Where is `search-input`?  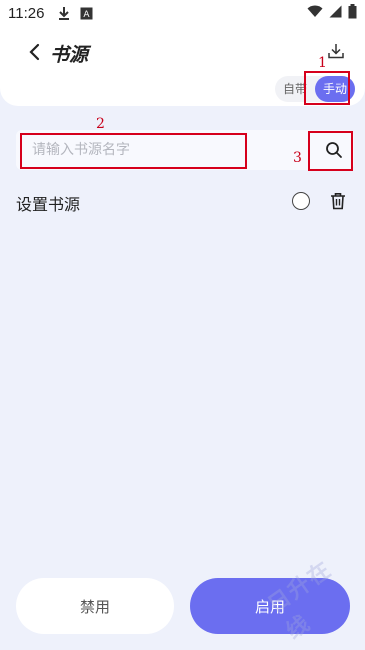 search-input is located at coordinates (132, 150).